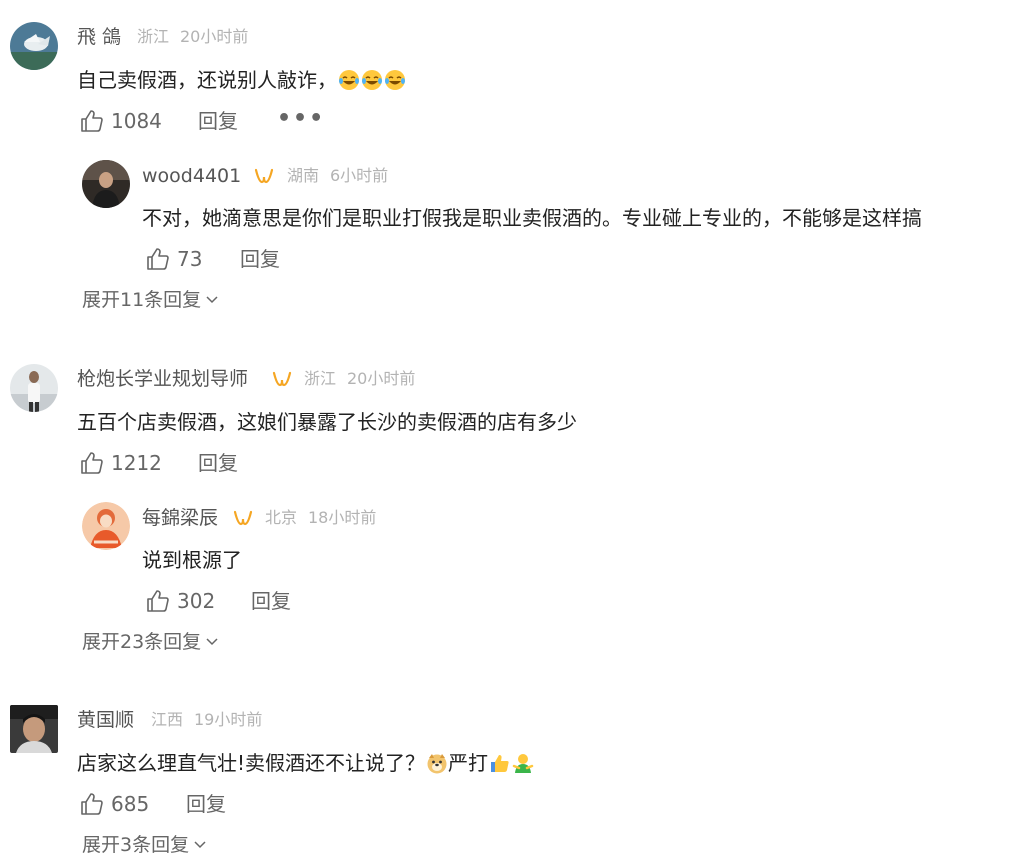 The image size is (1021, 859). I want to click on expand-replies-link: 展开23条回复, so click(150, 642).